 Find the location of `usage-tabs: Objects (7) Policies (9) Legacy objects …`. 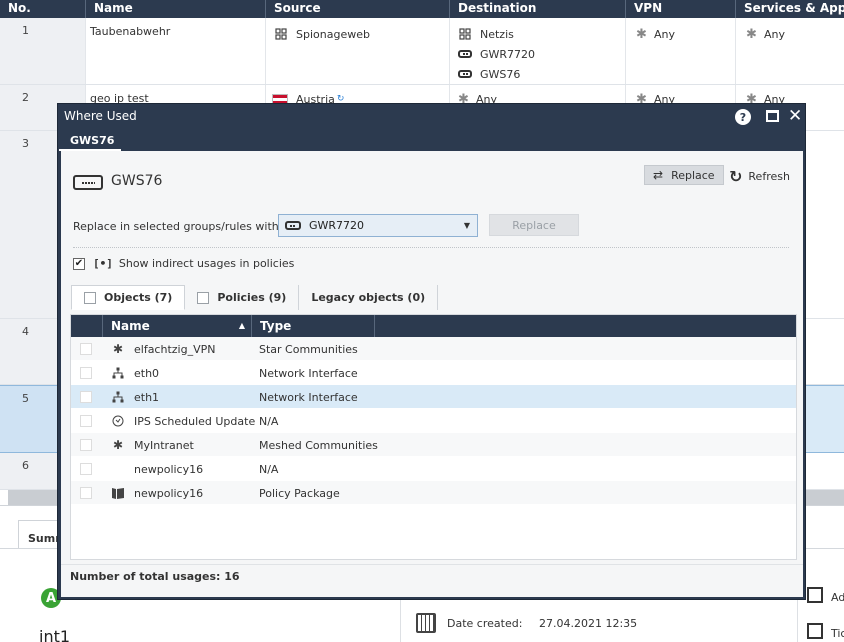

usage-tabs: Objects (7) Policies (9) Legacy objects … is located at coordinates (255, 297).